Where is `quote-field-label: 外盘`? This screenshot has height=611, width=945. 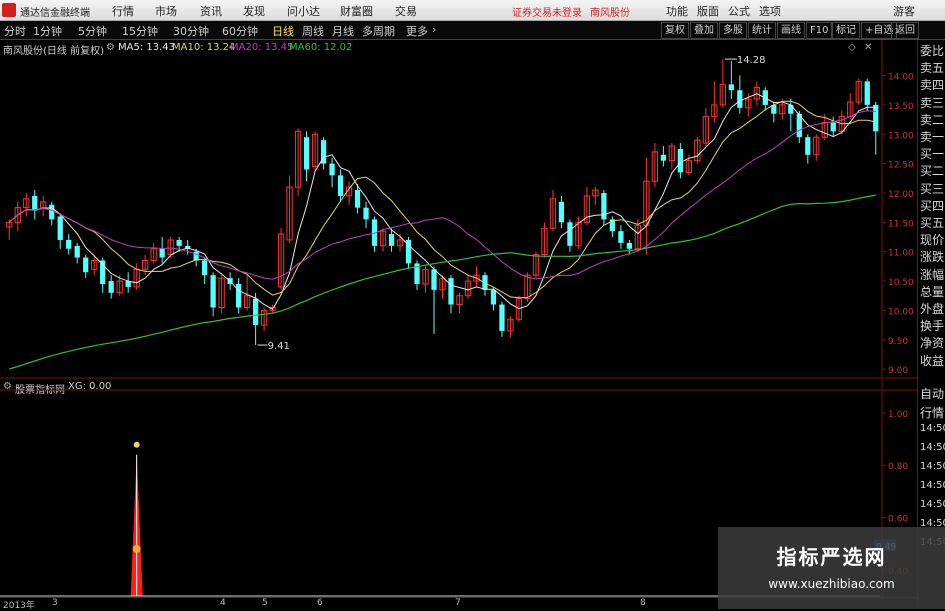 quote-field-label: 外盘 is located at coordinates (932, 309).